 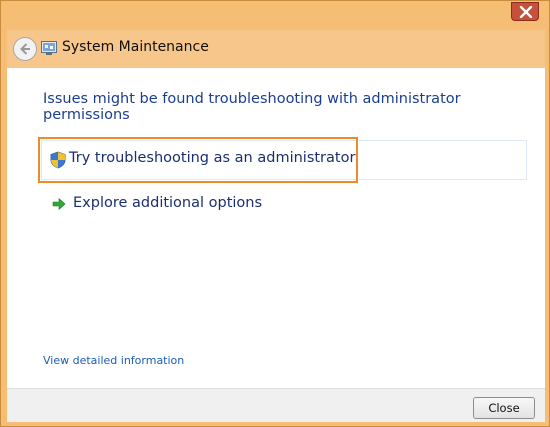 I want to click on window-title: System Maintenance, so click(x=135, y=47).